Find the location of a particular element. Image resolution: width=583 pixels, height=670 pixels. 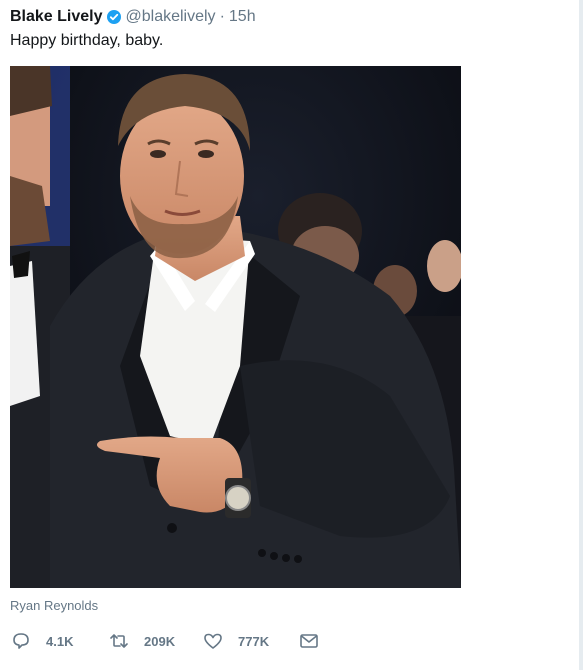

tweet-actions: 4.1K 209K 777K is located at coordinates (165, 641).